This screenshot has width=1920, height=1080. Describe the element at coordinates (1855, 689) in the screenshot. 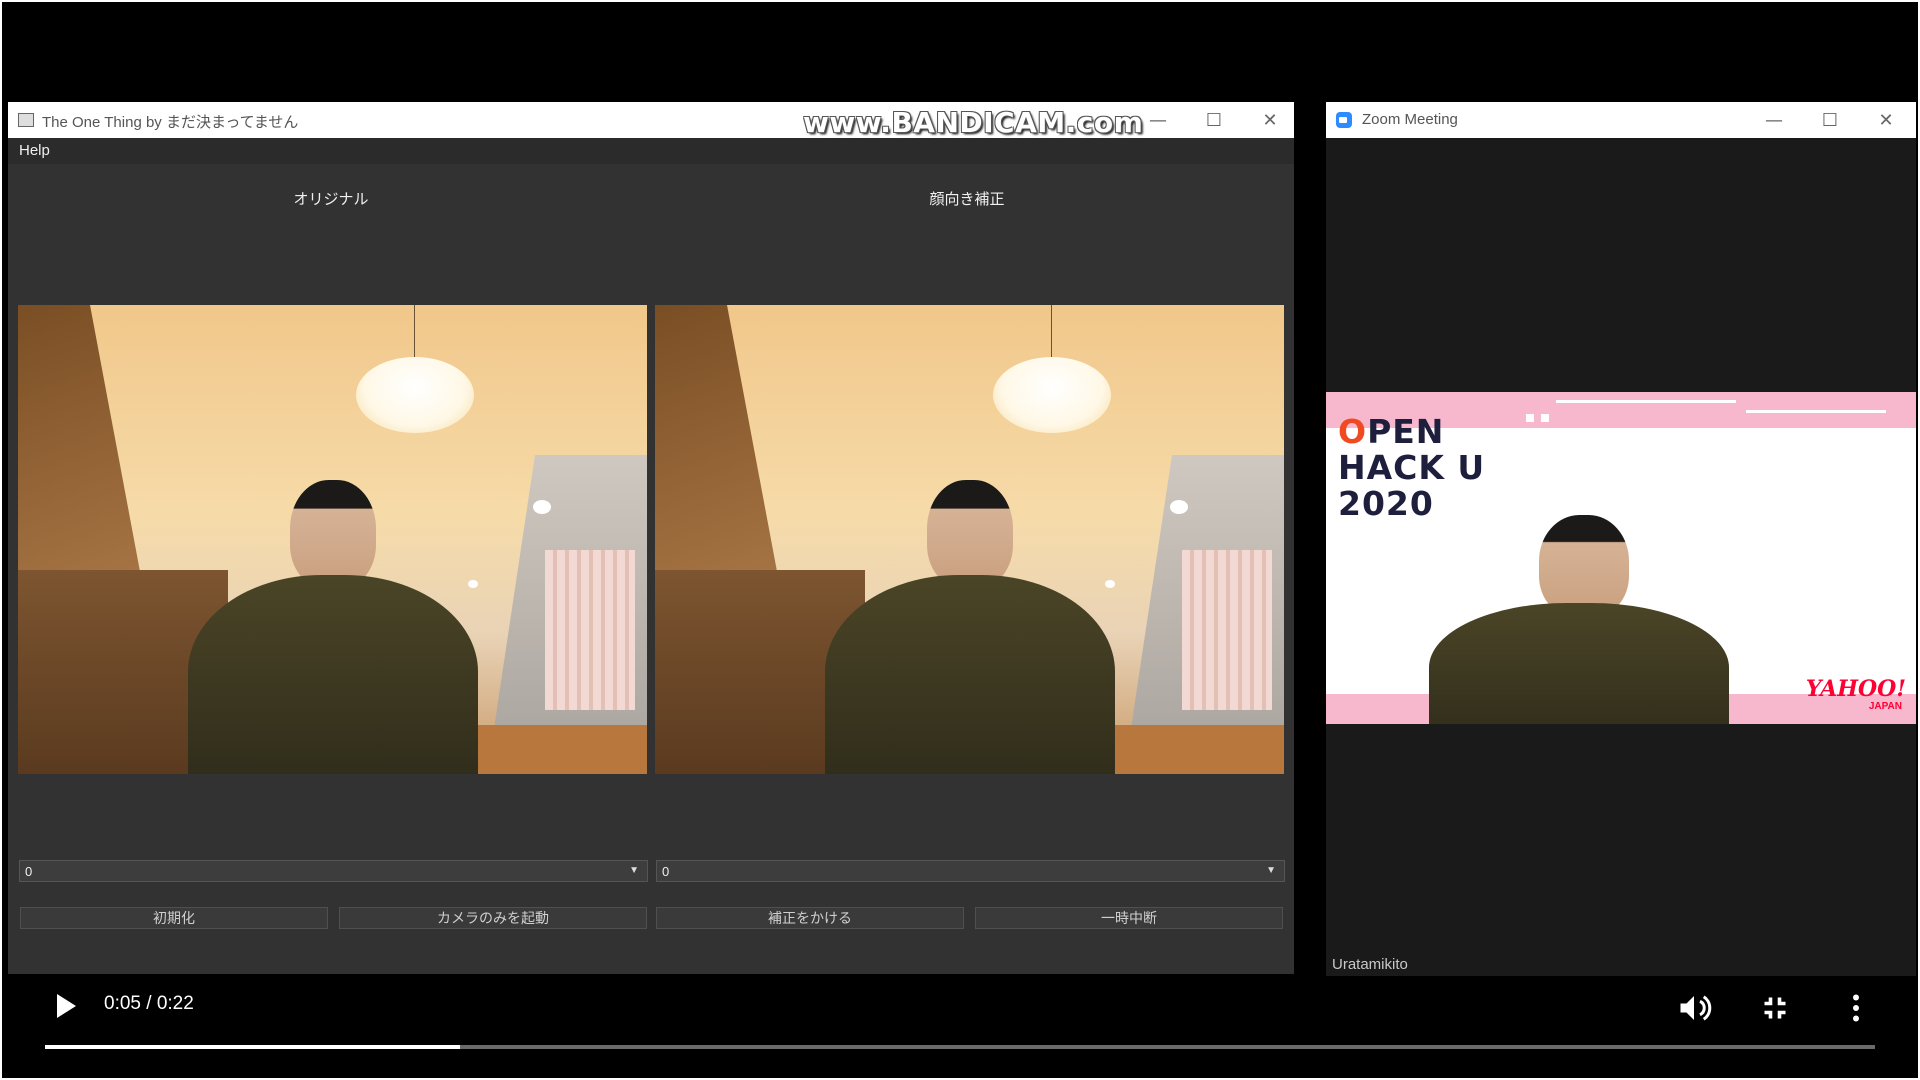

I see `yahoo-logo: YAHOO!` at that location.